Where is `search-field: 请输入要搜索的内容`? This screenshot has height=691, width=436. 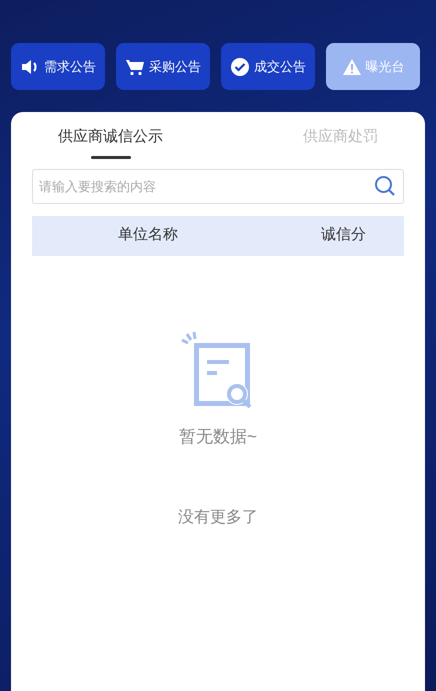
search-field: 请输入要搜索的内容 is located at coordinates (218, 186).